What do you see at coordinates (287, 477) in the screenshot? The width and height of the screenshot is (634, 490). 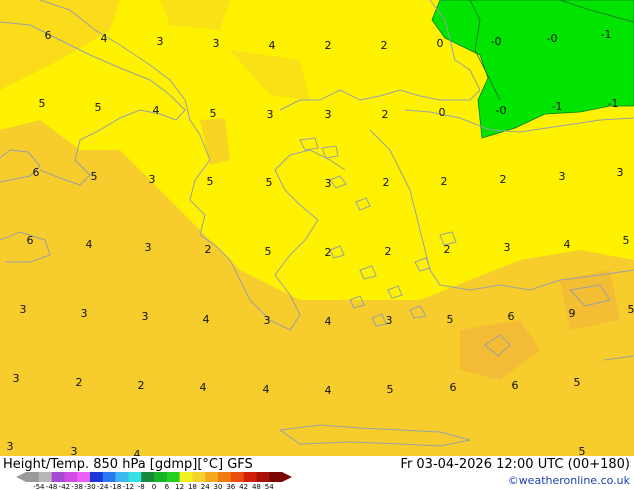 I see `color-scale-high-arrow` at bounding box center [287, 477].